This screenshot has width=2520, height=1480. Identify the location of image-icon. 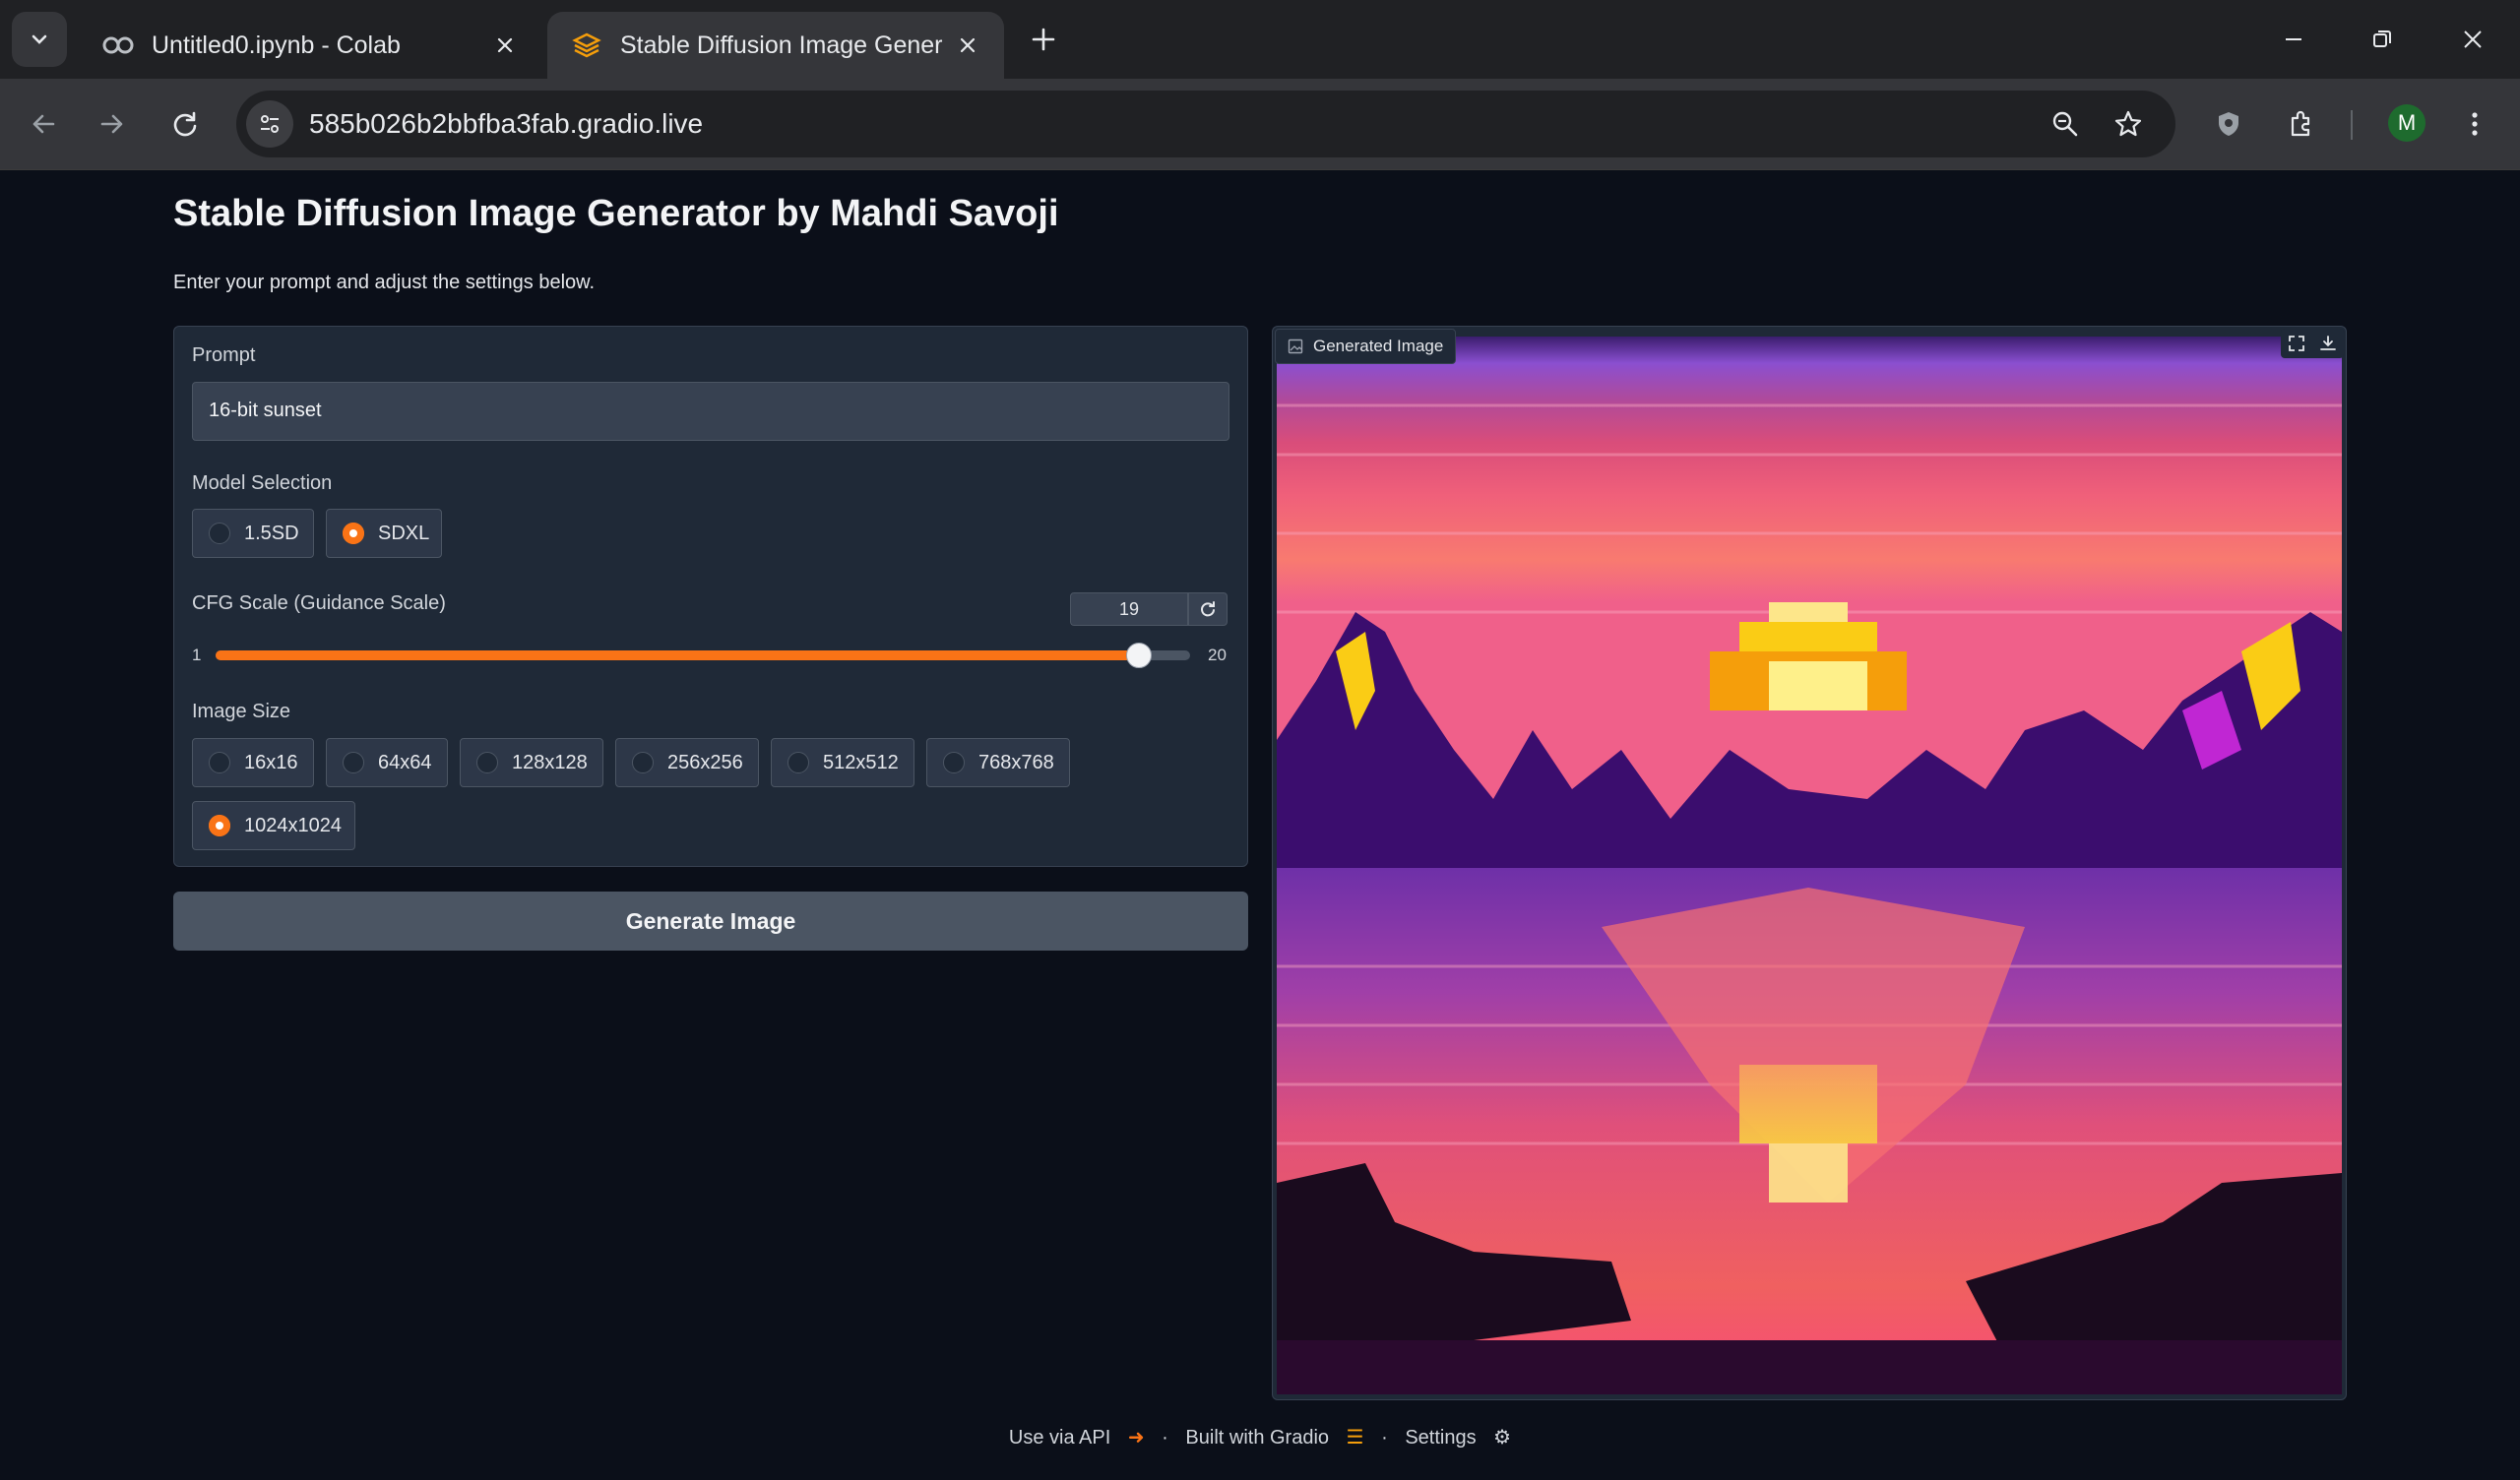
(1295, 347).